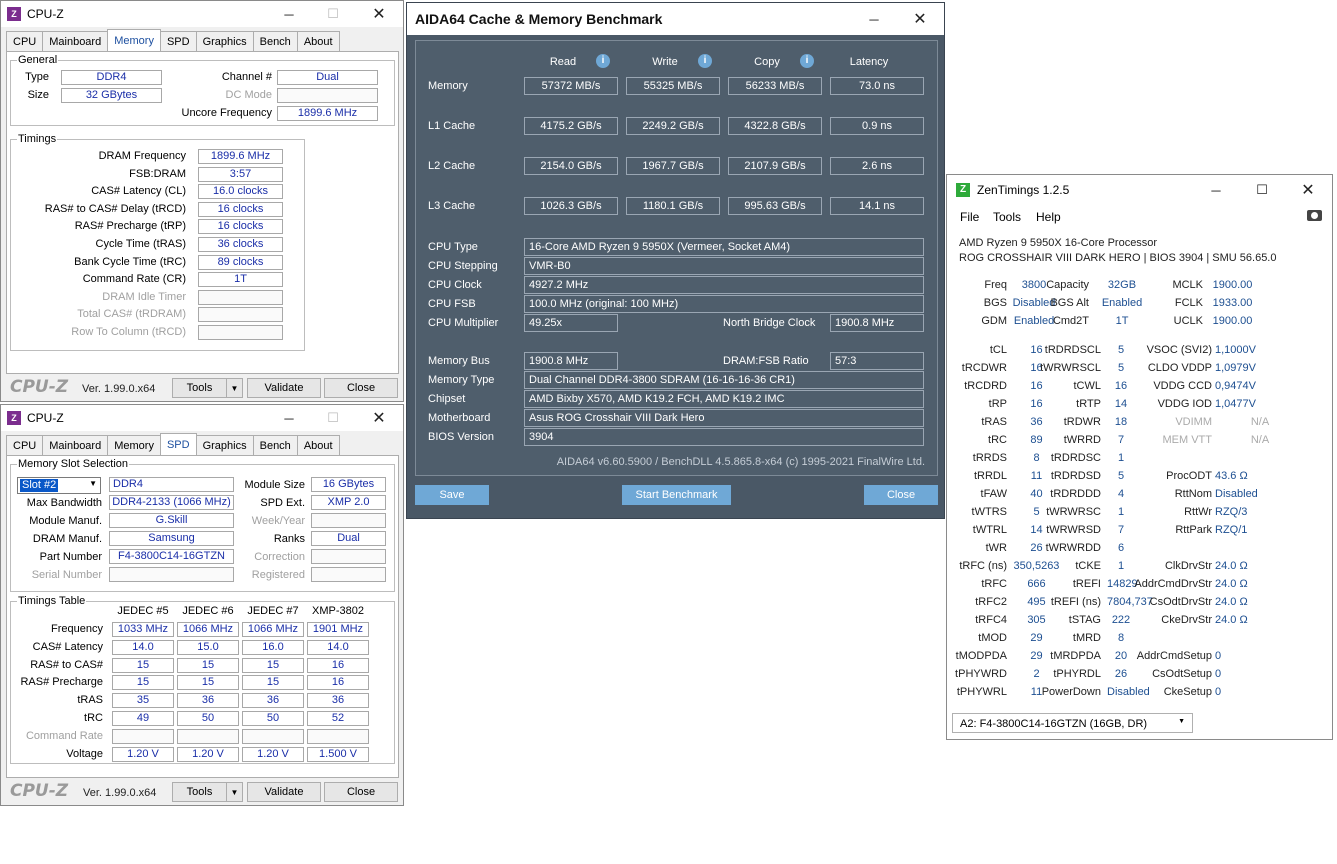 This screenshot has height=864, width=1337. I want to click on menu-tools: Tools, so click(1007, 217).